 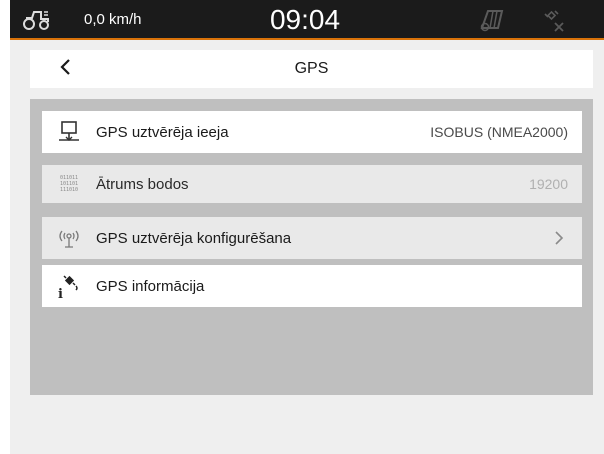 I want to click on clock: 09:04, so click(x=305, y=19).